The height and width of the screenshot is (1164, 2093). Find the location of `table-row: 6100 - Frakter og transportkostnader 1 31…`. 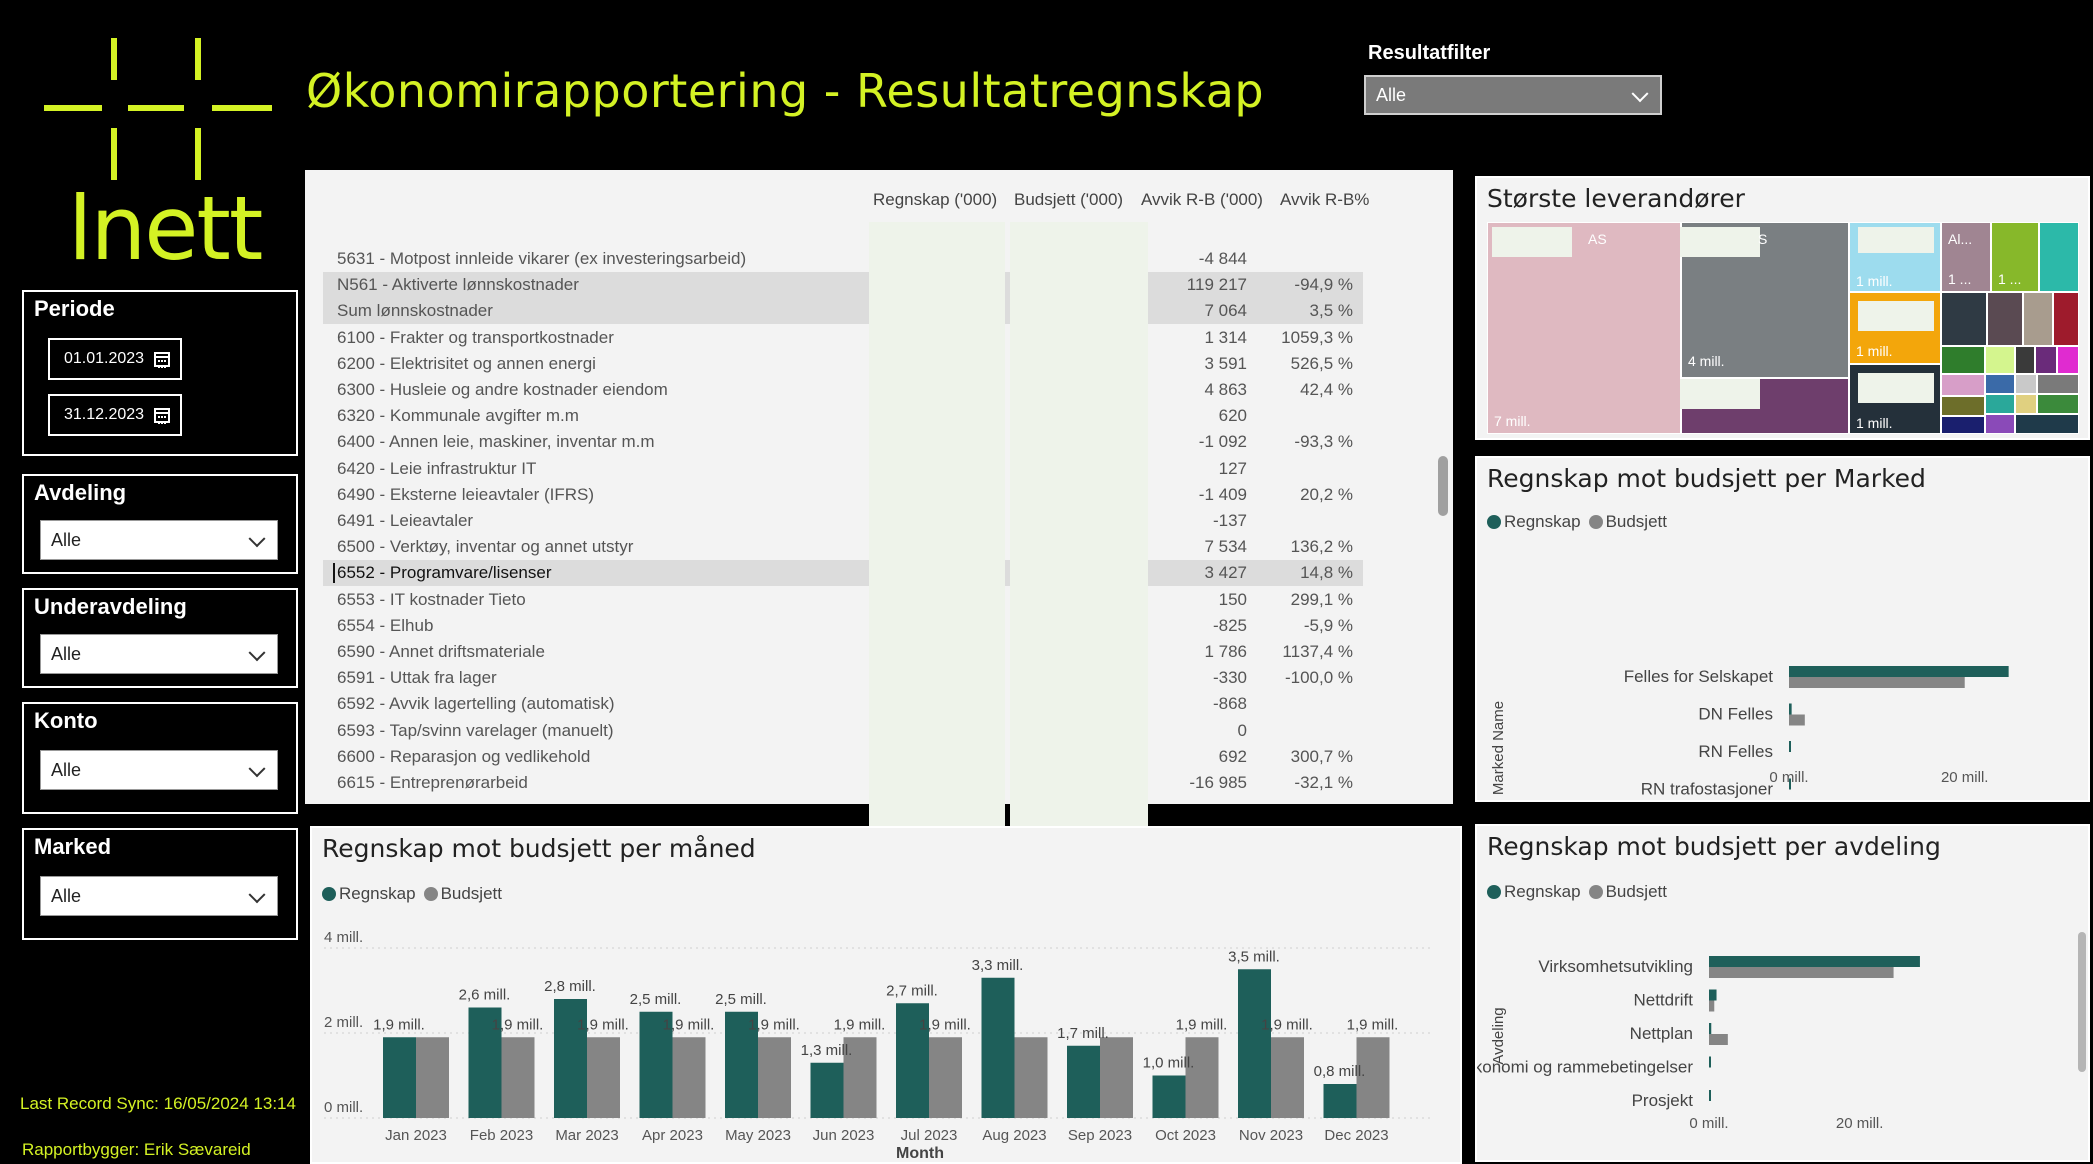

table-row: 6100 - Frakter og transportkostnader 1 31… is located at coordinates (843, 338).